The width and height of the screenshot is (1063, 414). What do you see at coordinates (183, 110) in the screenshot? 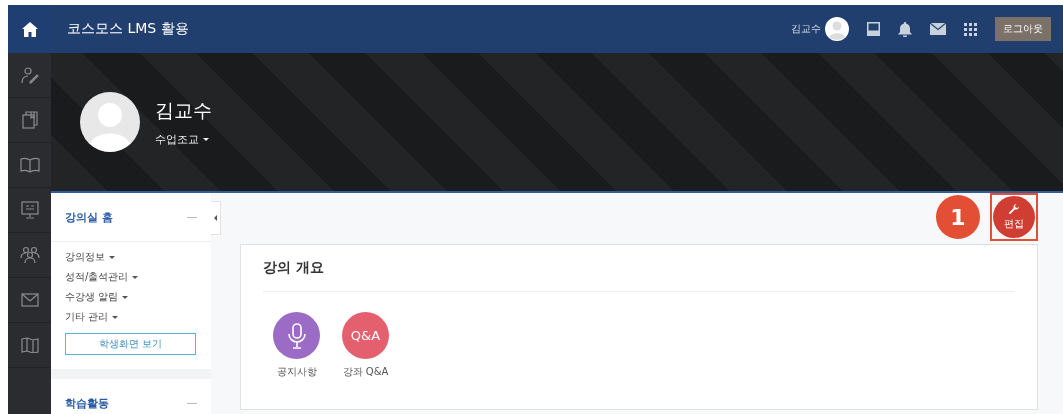
I see `profile-name: 김교수` at bounding box center [183, 110].